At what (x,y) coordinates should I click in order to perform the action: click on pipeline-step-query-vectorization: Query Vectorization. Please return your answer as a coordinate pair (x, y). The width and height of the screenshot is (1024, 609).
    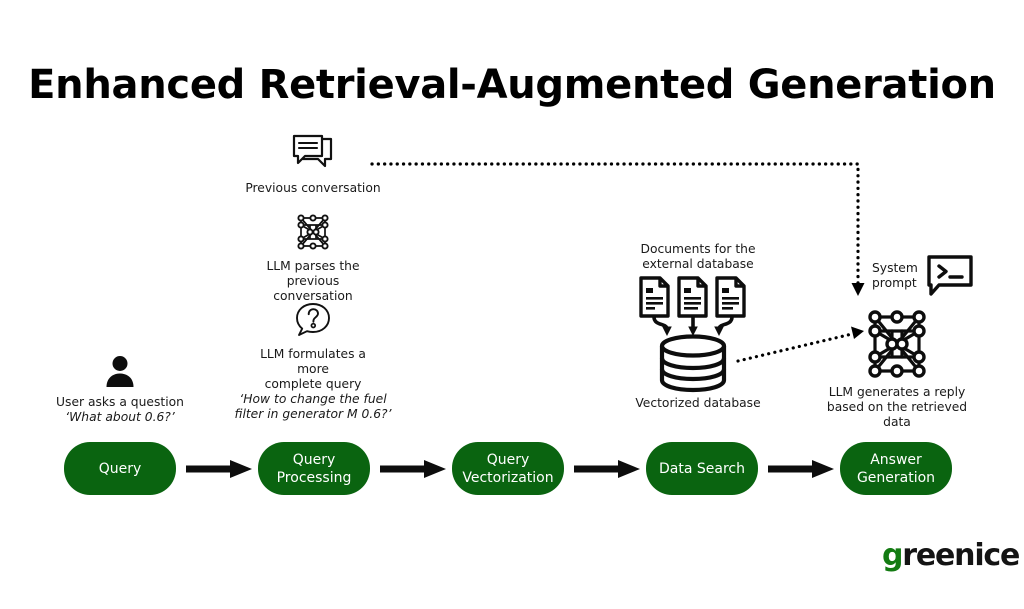
    Looking at the image, I should click on (508, 468).